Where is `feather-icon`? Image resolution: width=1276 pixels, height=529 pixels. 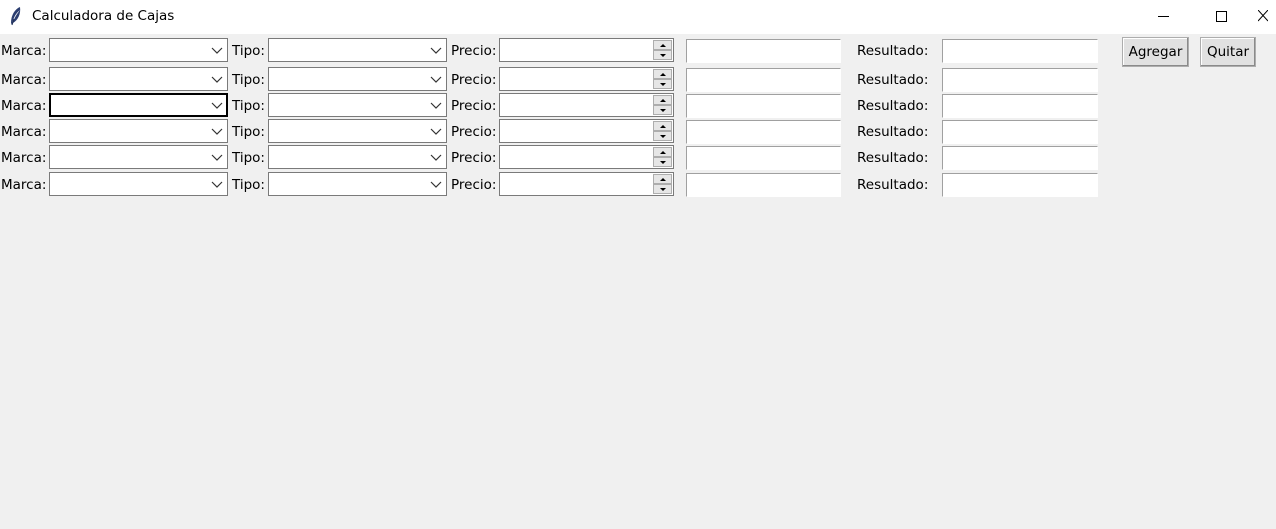
feather-icon is located at coordinates (16, 16).